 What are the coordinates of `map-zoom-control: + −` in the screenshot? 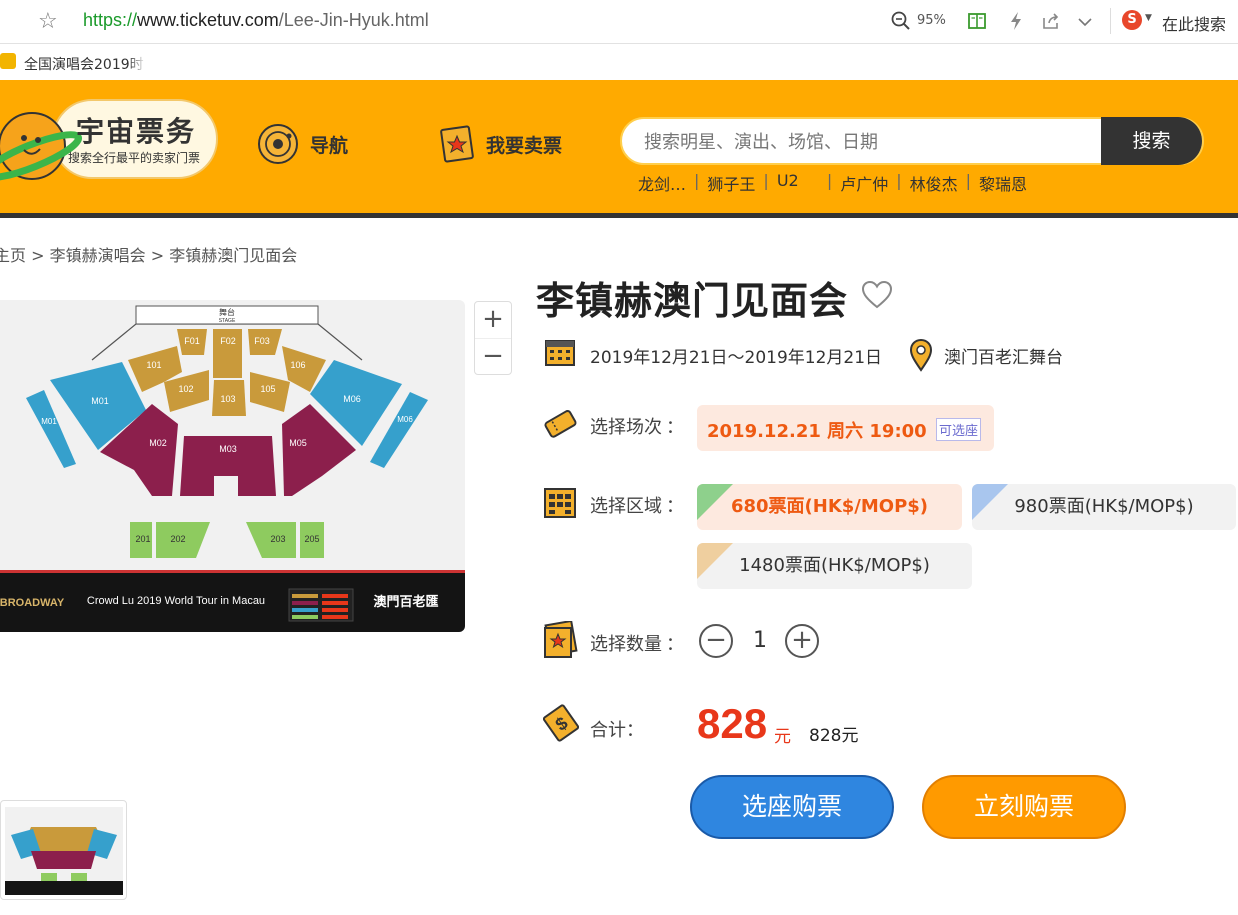 It's located at (493, 338).